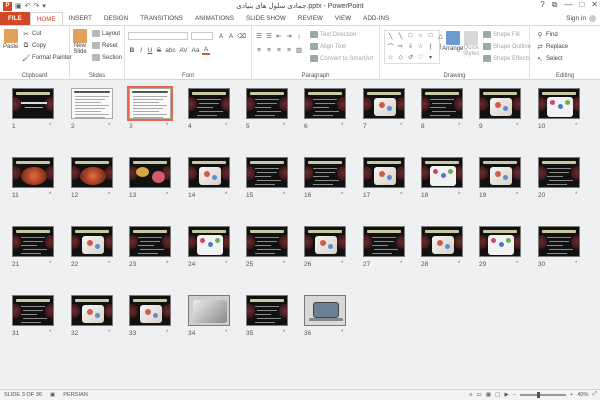 Image resolution: width=600 pixels, height=400 pixels. Describe the element at coordinates (170, 50) in the screenshot. I see `shadow-button: abc` at that location.